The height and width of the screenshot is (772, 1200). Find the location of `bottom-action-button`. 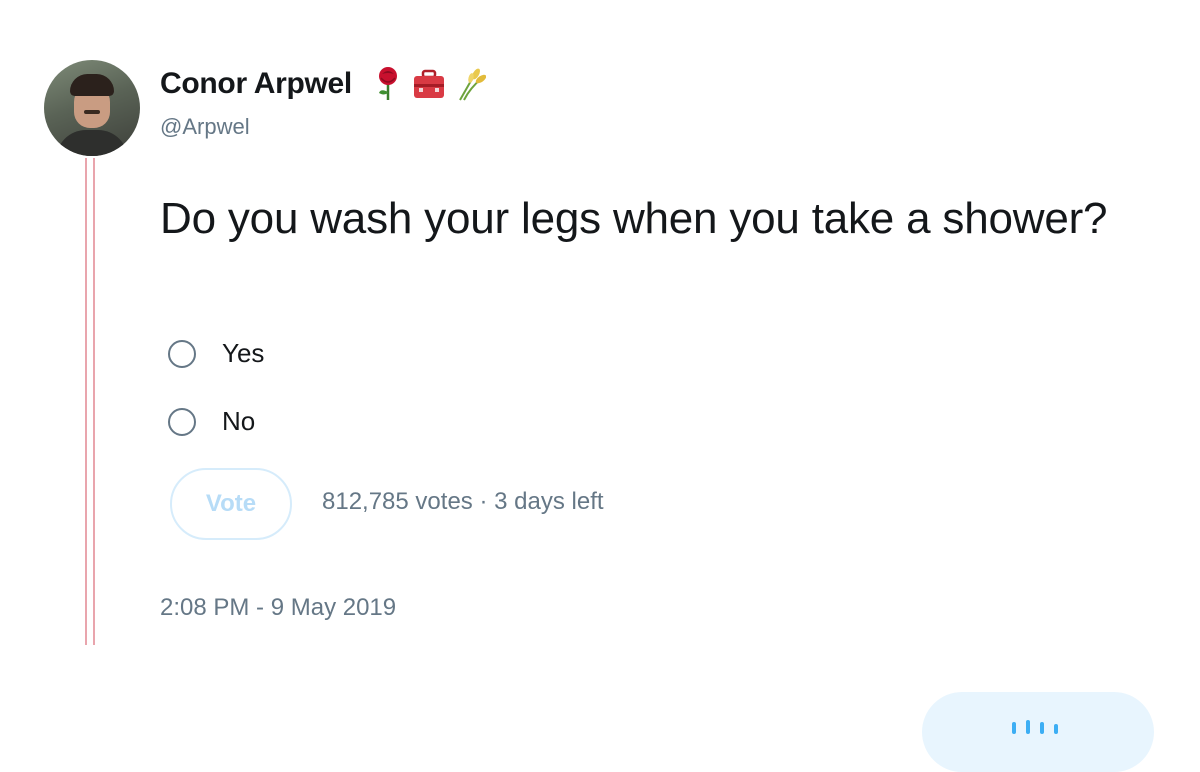

bottom-action-button is located at coordinates (1038, 732).